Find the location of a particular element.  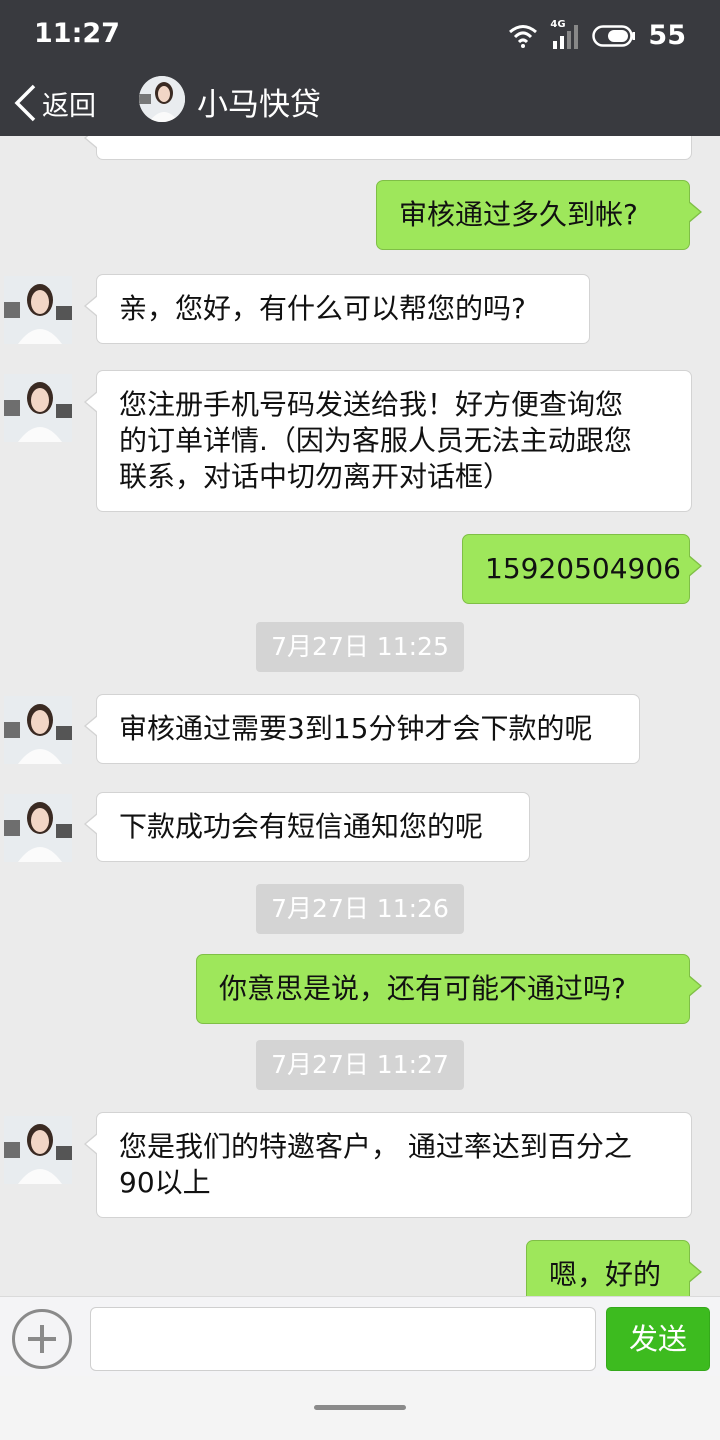

home-indicator is located at coordinates (360, 1407).